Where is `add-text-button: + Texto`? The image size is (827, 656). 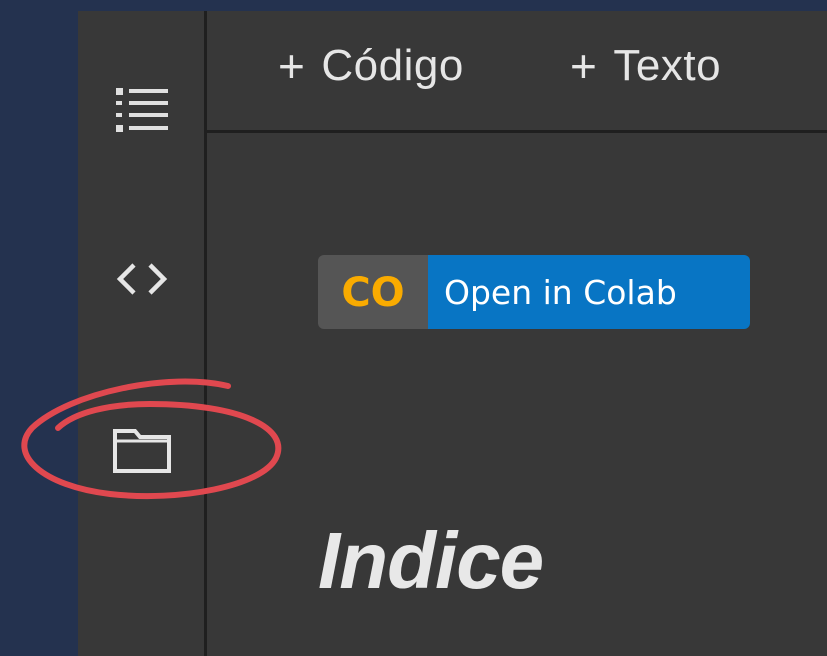
add-text-button: + Texto is located at coordinates (645, 66).